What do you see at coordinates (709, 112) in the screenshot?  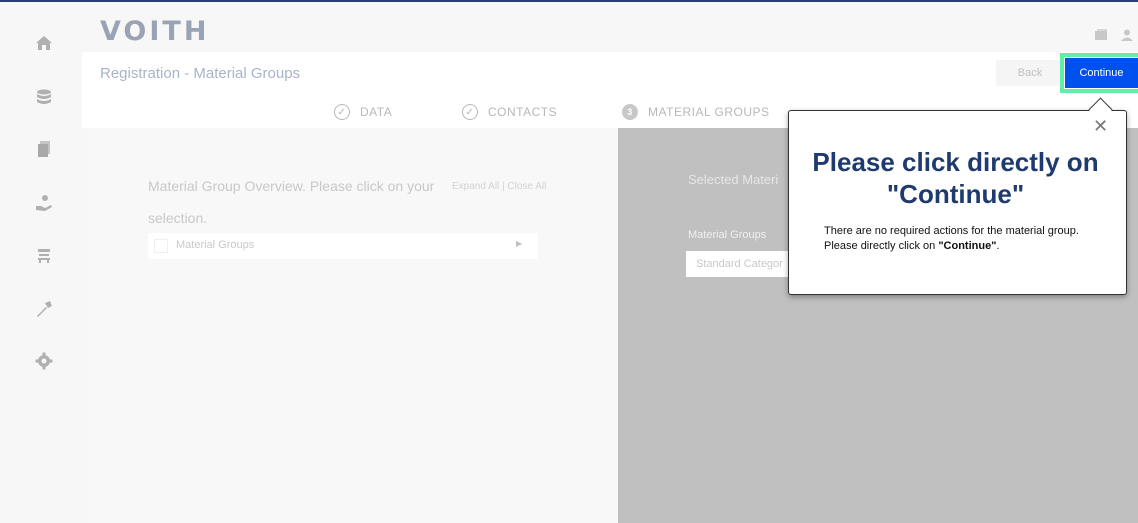 I see `step-label: MATERIAL GROUPS` at bounding box center [709, 112].